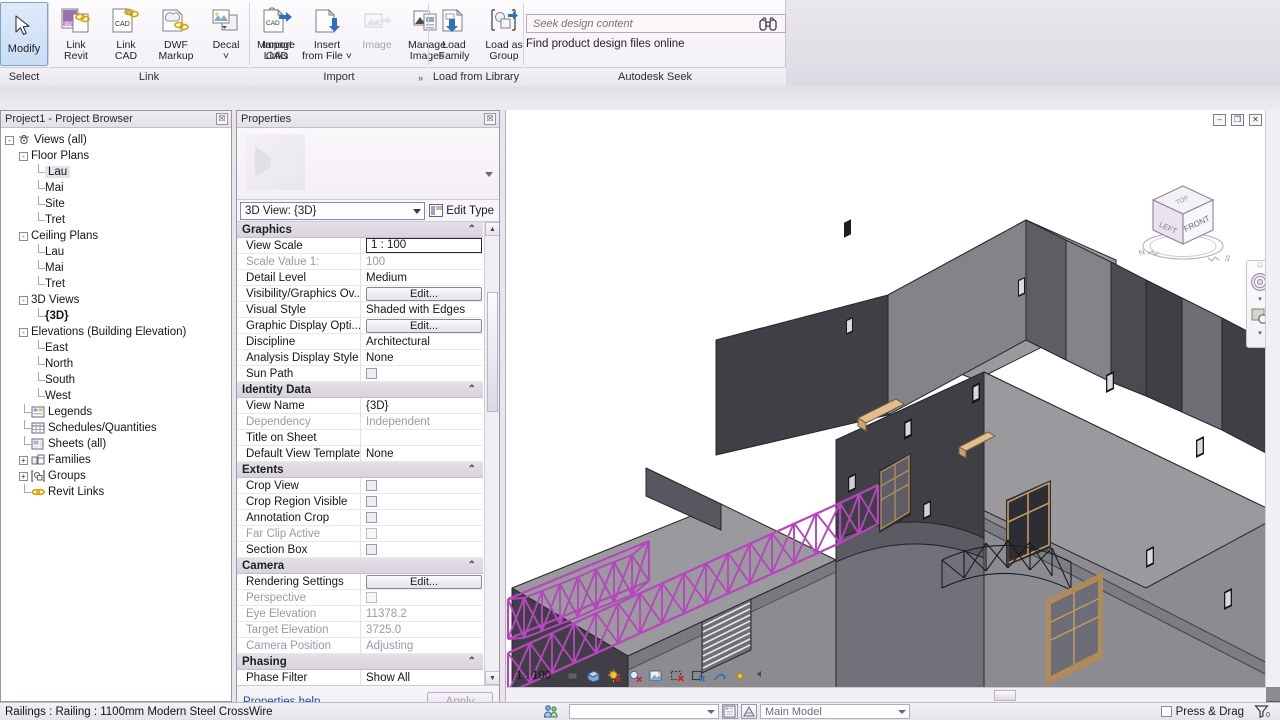  Describe the element at coordinates (360, 421) in the screenshot. I see `property-row: Dependency Independent` at that location.